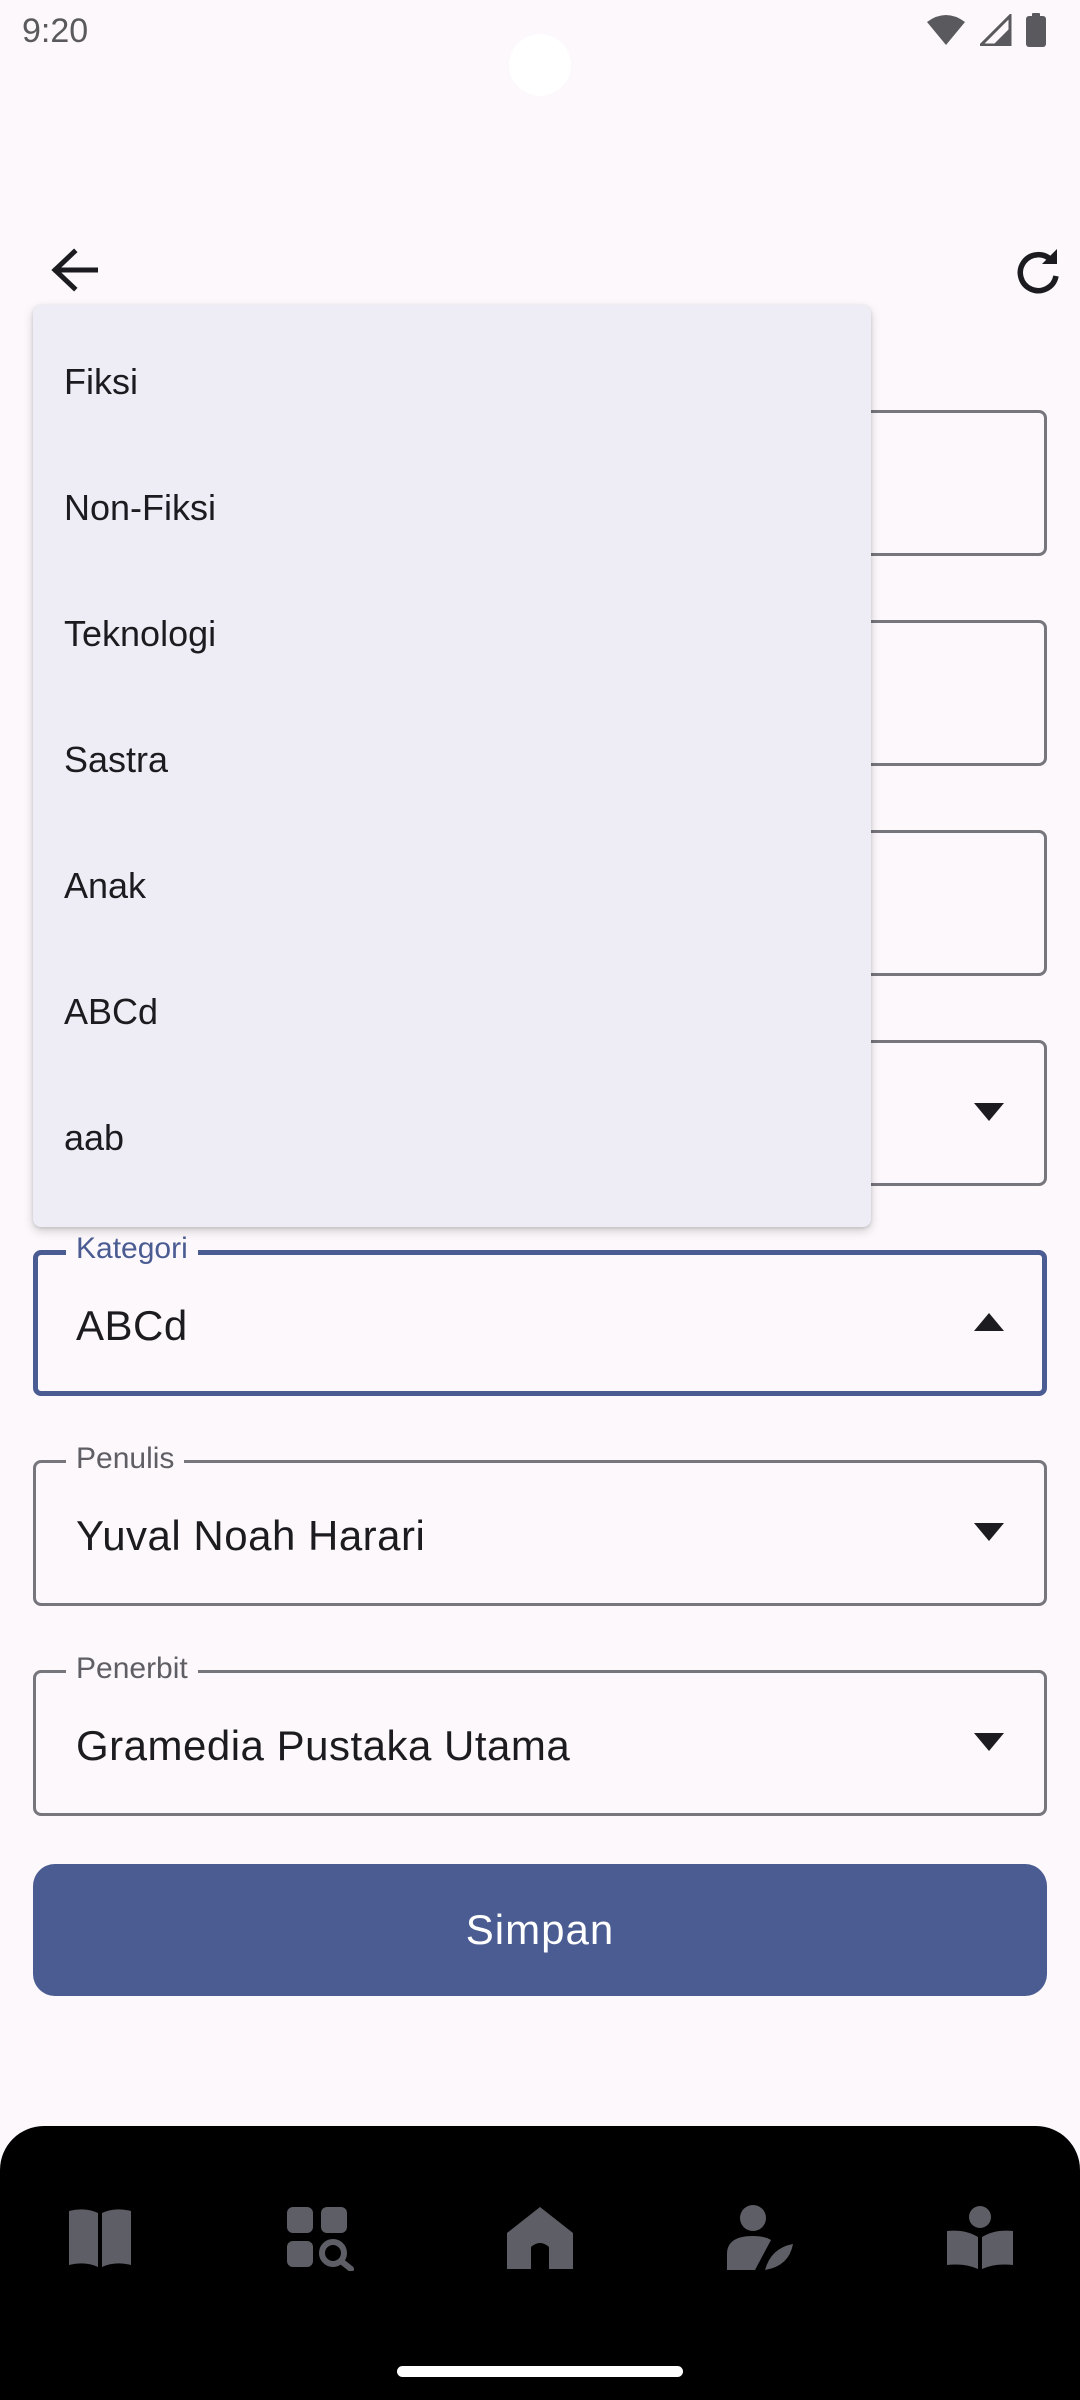 The image size is (1080, 2400). I want to click on reader-icon, so click(980, 2237).